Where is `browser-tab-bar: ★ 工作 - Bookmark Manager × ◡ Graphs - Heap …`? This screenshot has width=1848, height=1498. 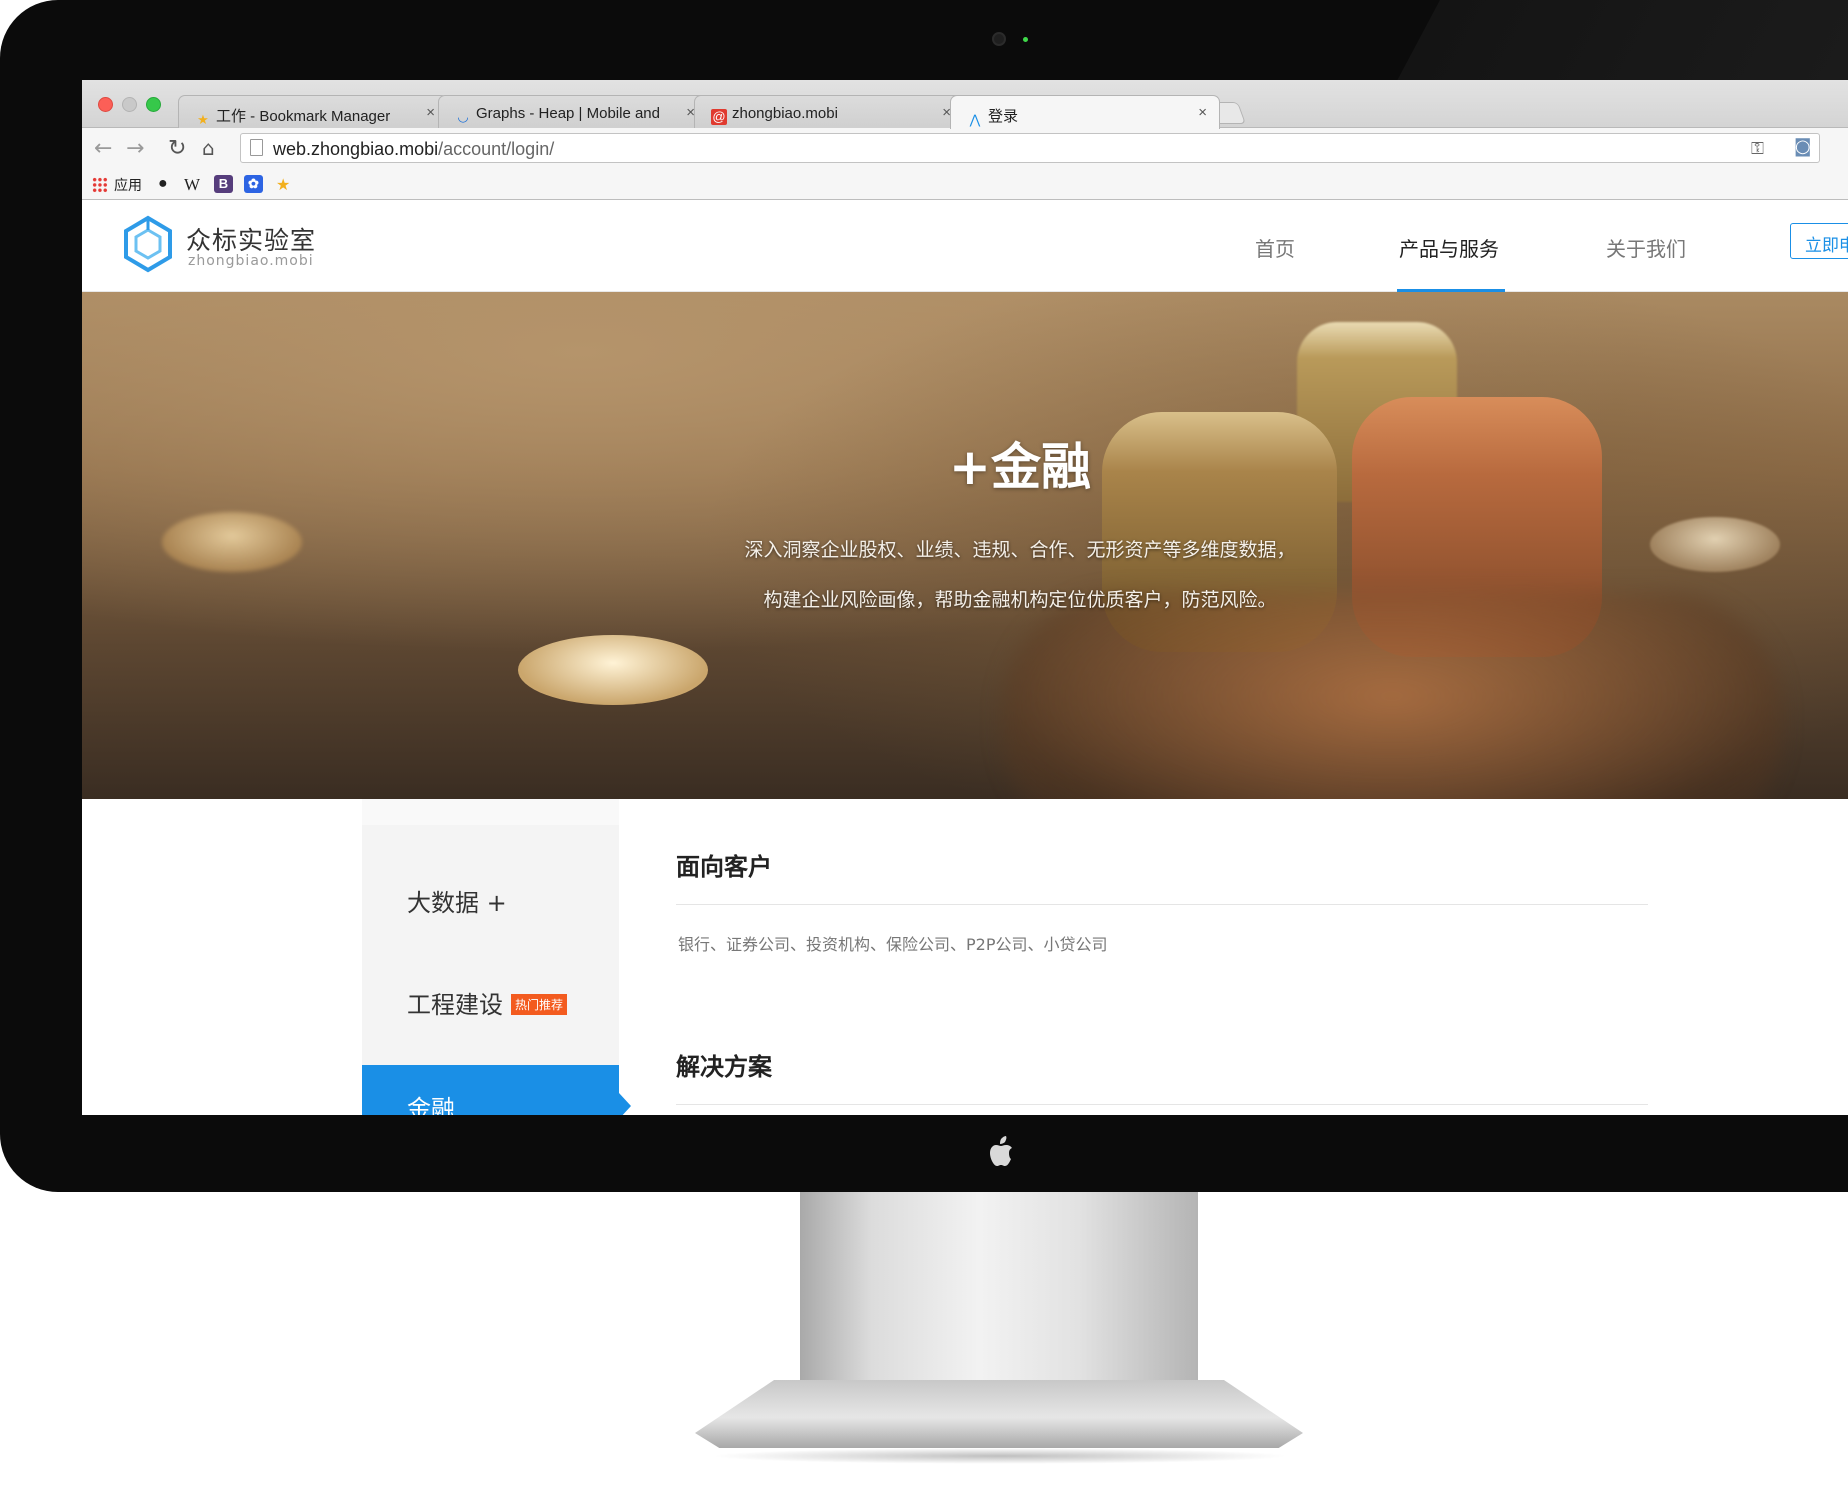
browser-tab-bar: ★ 工作 - Bookmark Manager × ◡ Graphs - Heap … is located at coordinates (965, 104).